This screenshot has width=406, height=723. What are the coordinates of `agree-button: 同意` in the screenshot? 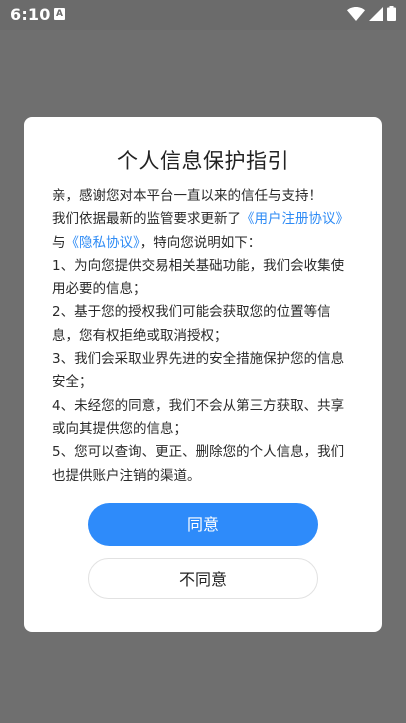 It's located at (203, 524).